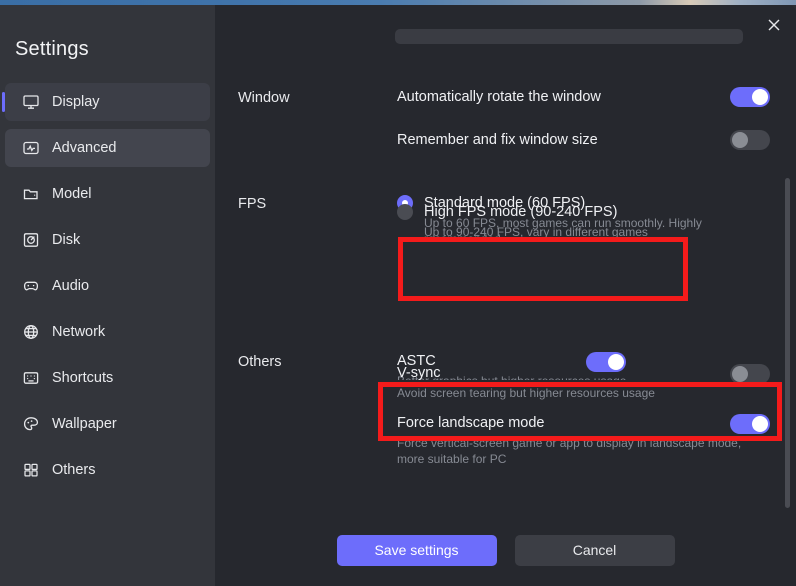  I want to click on toggle-force-landscape-mode, so click(750, 424).